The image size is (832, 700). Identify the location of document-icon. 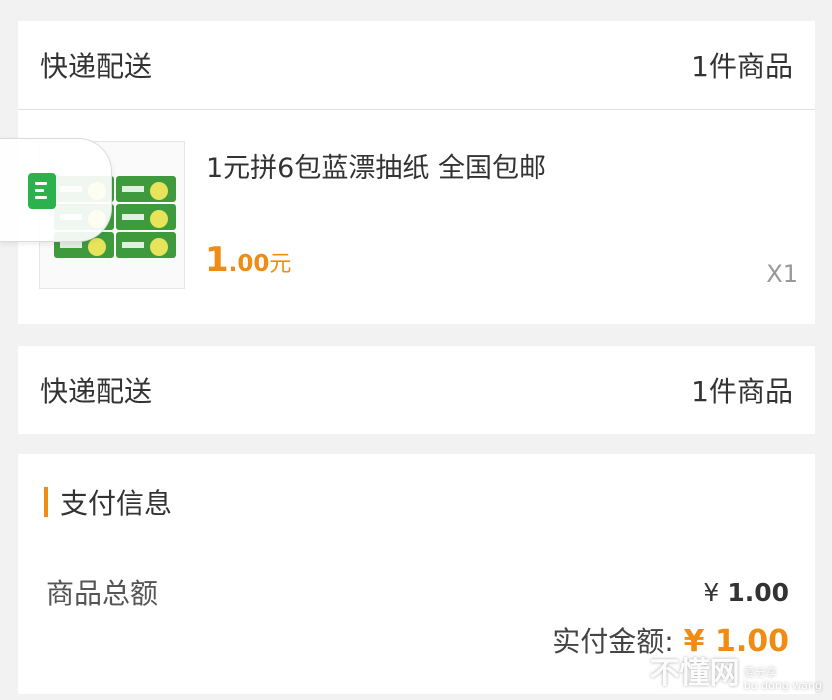
(42, 191).